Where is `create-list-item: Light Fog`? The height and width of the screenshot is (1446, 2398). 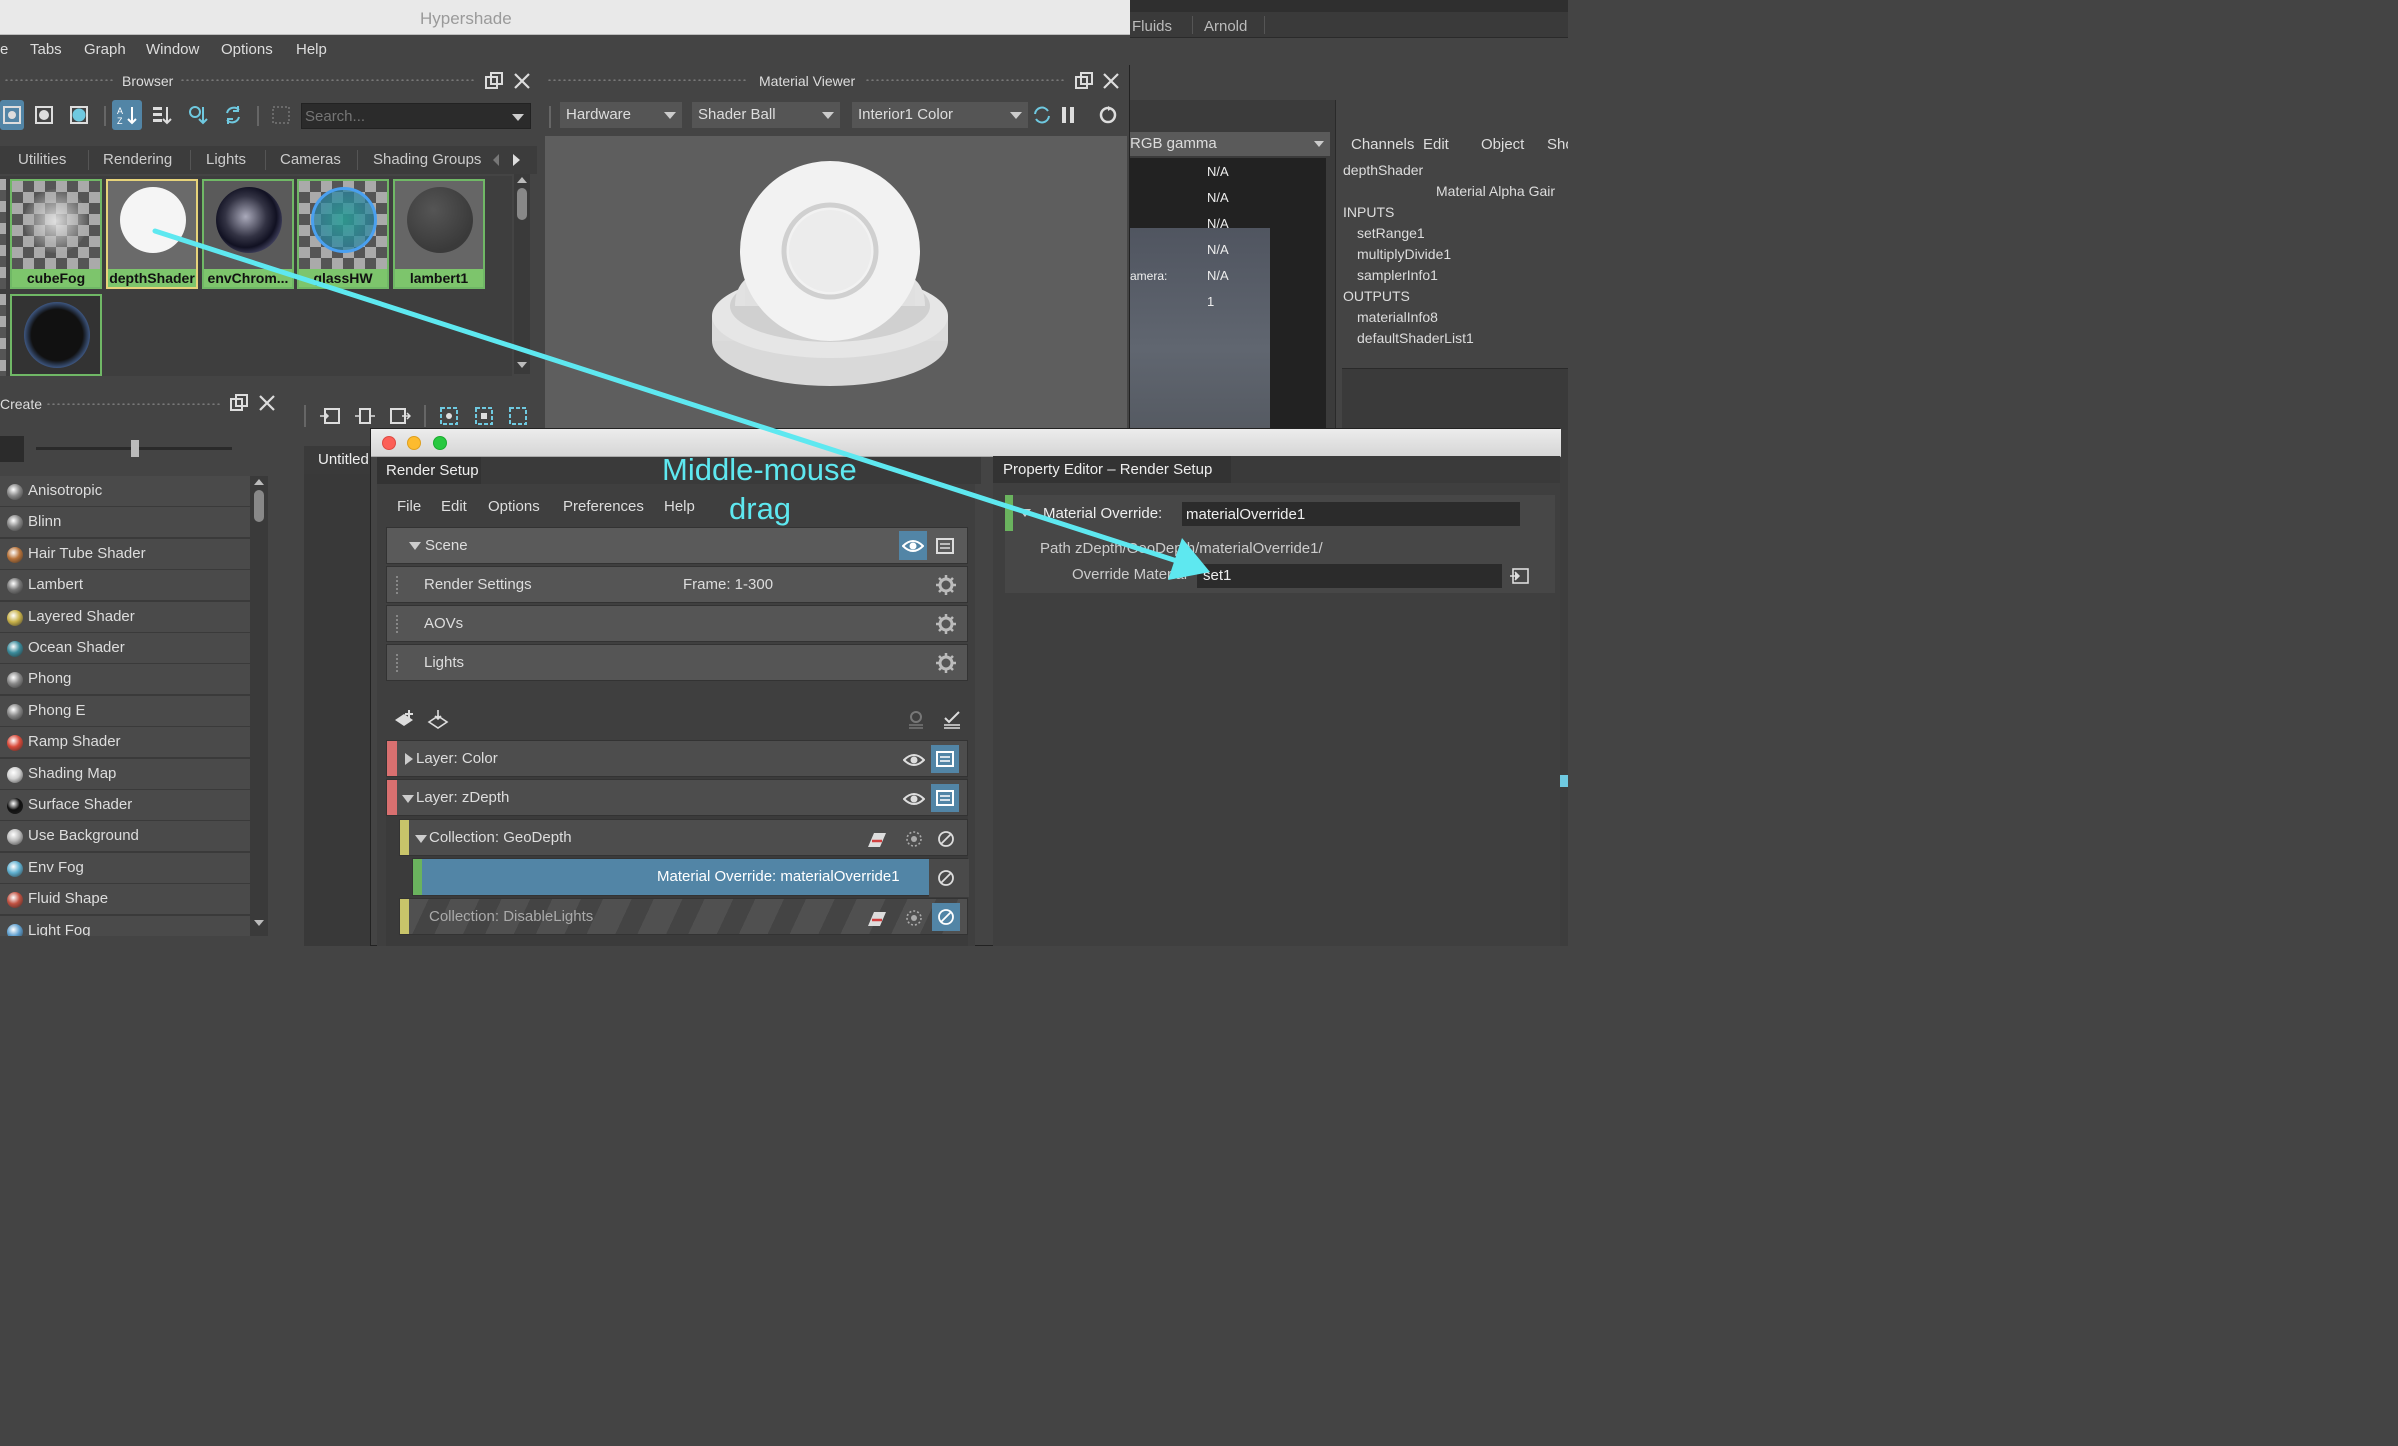 create-list-item: Light Fog is located at coordinates (125, 925).